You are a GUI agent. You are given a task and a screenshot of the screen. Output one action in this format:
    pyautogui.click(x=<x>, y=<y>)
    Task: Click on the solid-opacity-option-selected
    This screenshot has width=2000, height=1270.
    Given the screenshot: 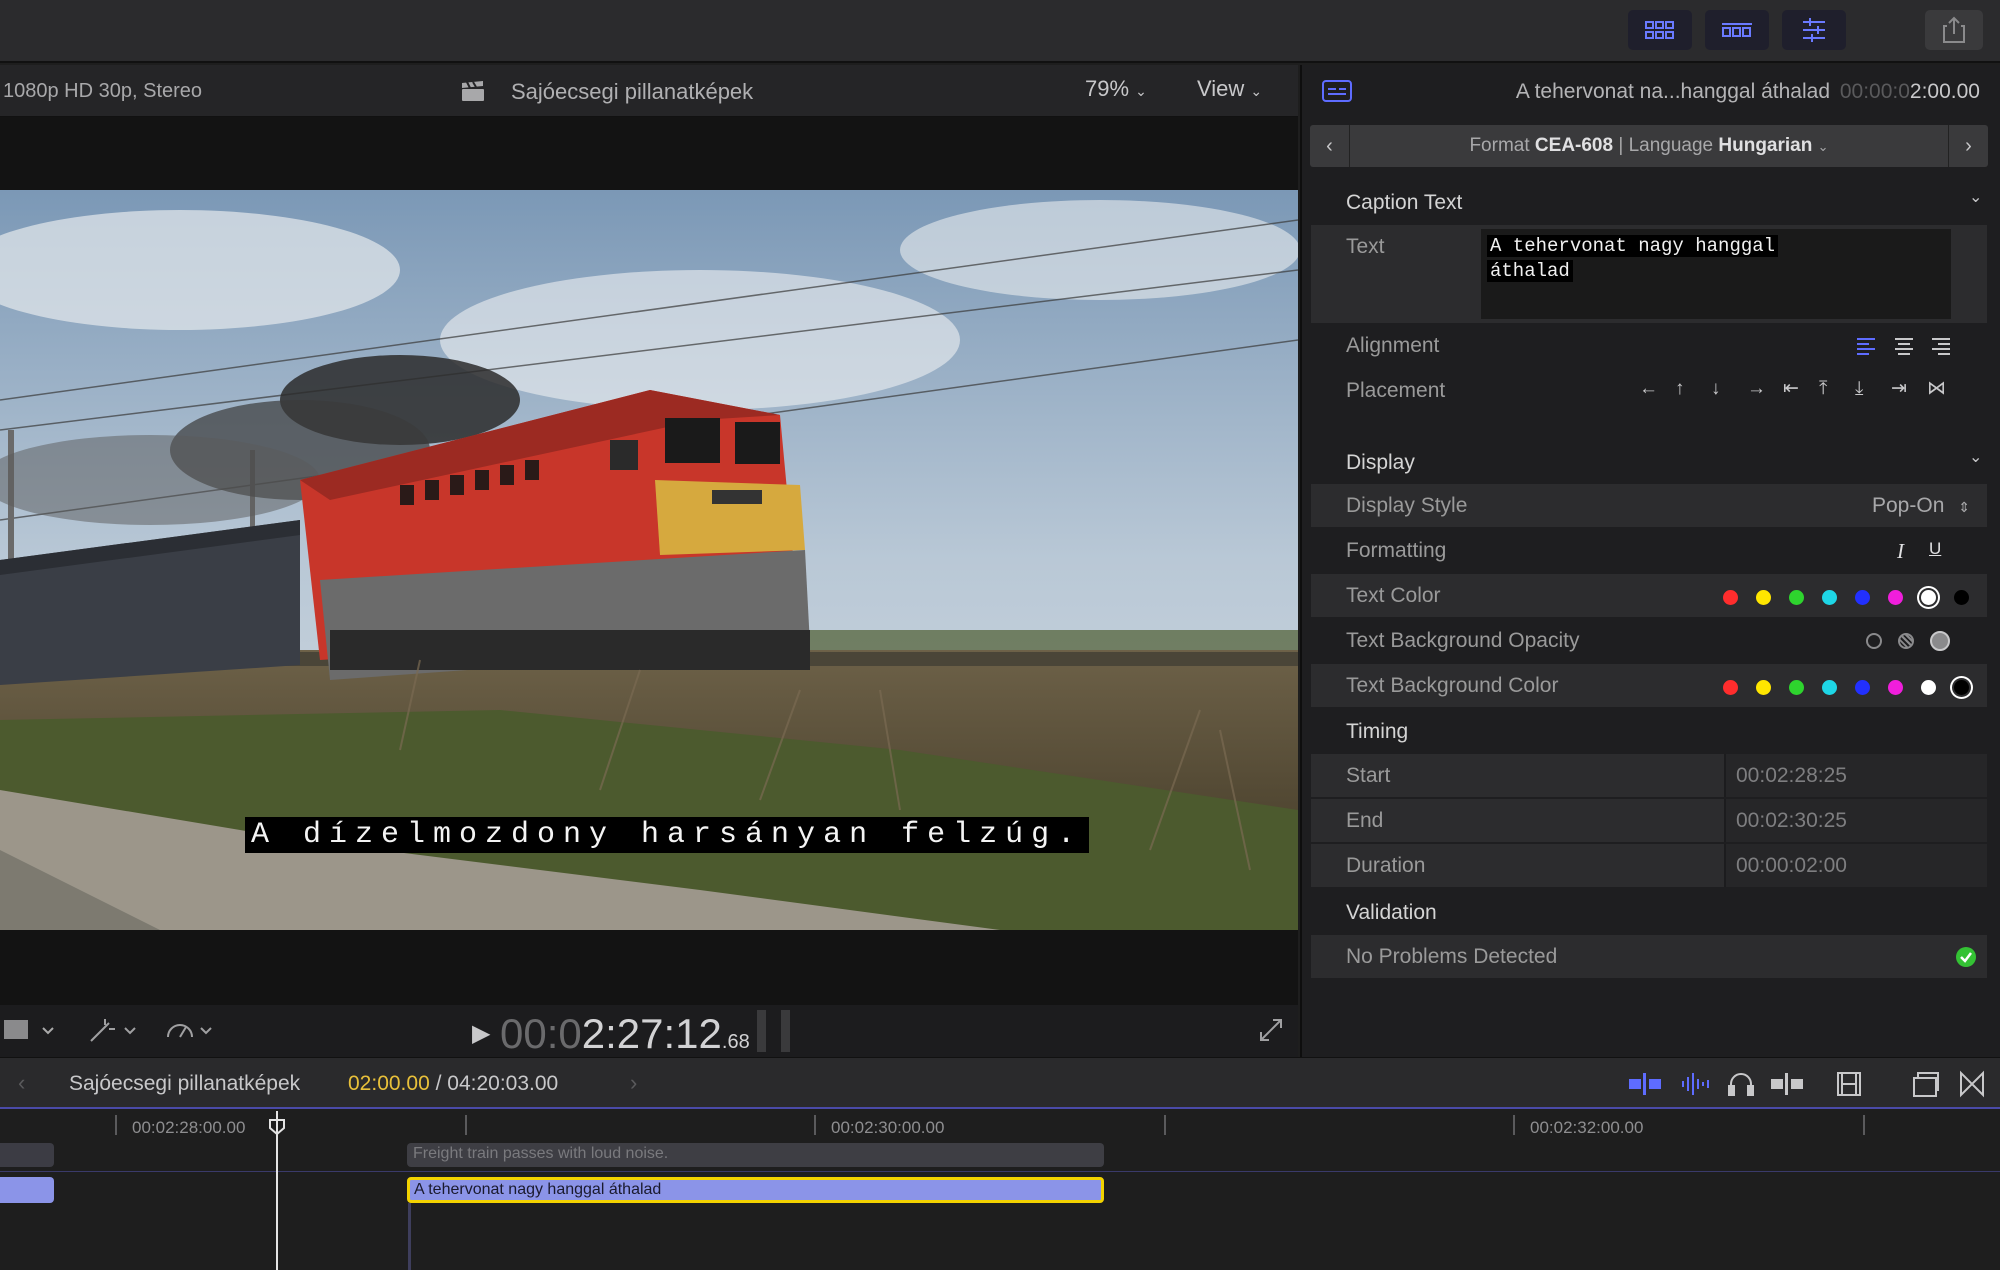 What is the action you would take?
    pyautogui.click(x=1940, y=641)
    